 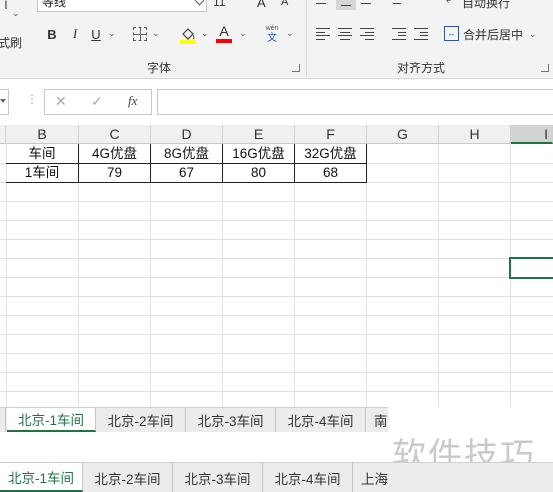 I want to click on shrink-font-button: A, so click(x=284, y=4).